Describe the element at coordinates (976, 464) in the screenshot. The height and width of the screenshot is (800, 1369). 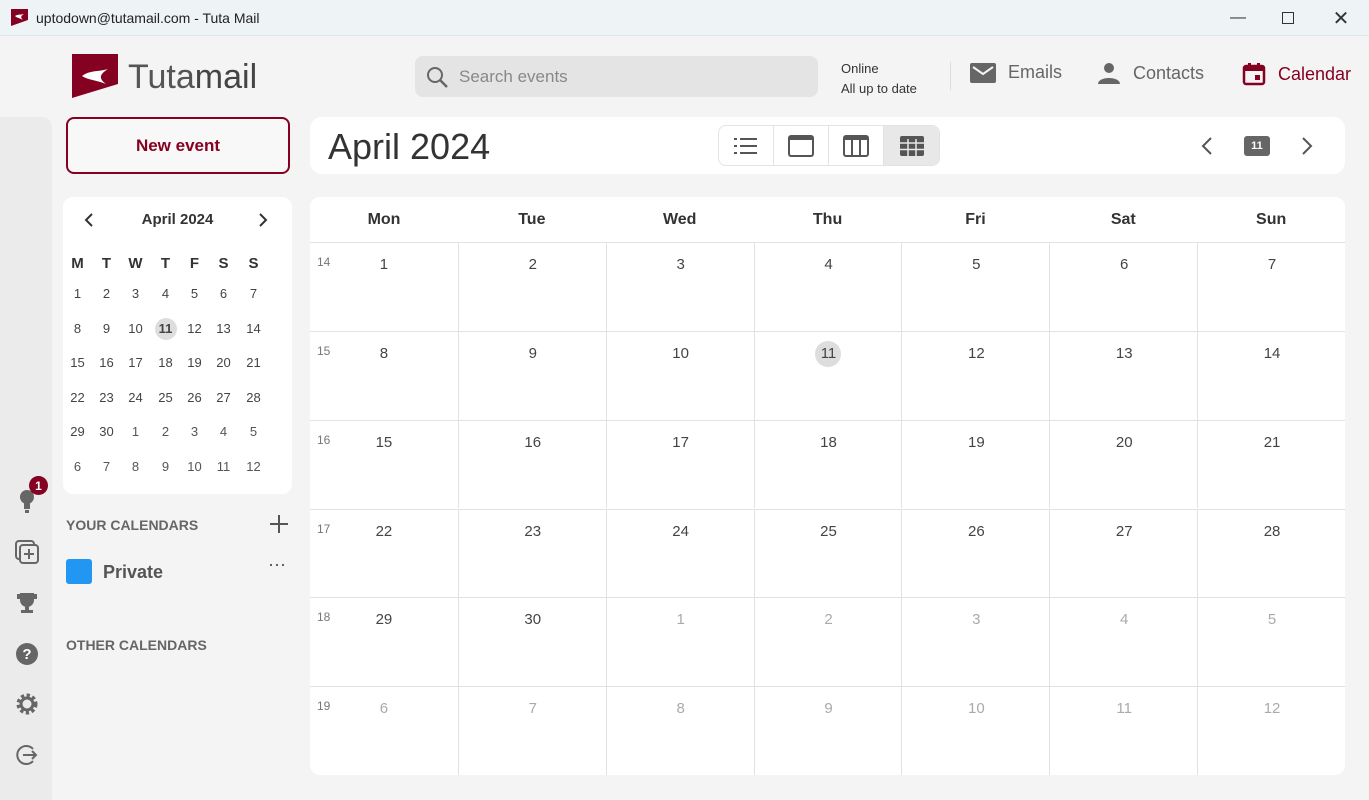
I see `day-cell: 19` at that location.